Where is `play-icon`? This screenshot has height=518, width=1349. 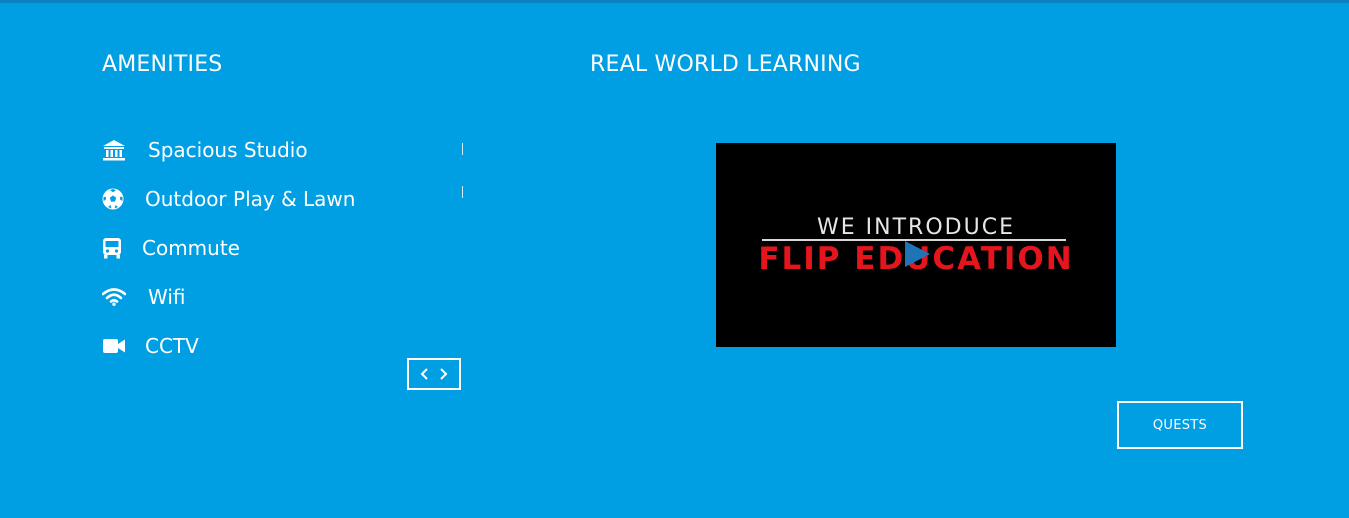
play-icon is located at coordinates (917, 254).